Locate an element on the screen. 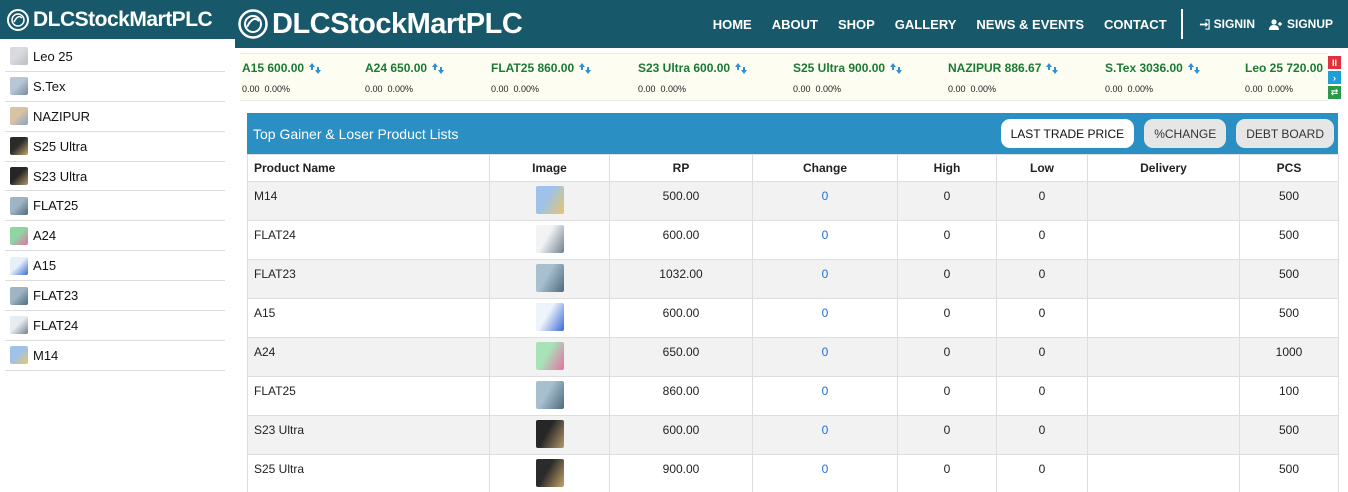  nav-contact: CONTACT is located at coordinates (1135, 24).